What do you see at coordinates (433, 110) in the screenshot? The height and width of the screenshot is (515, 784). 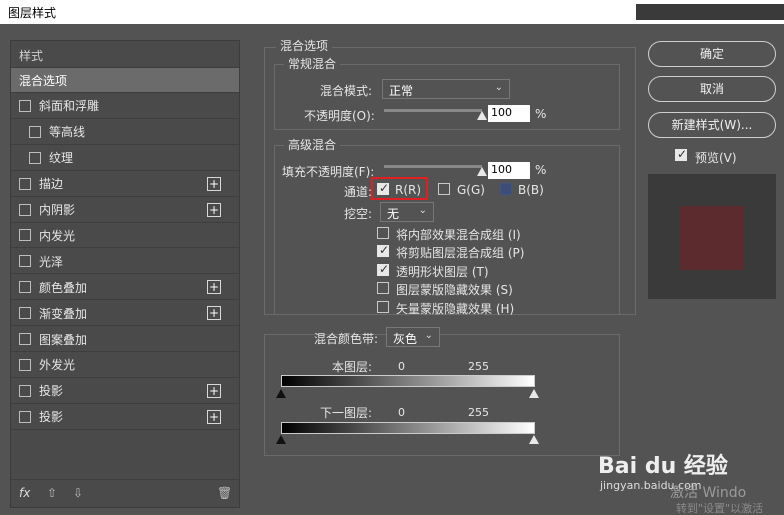 I see `opacity-slider` at bounding box center [433, 110].